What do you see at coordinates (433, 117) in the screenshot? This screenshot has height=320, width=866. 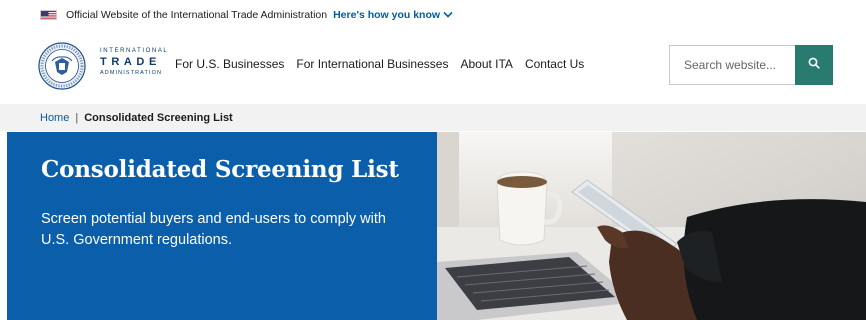 I see `breadcrumb: Home | Consolidated Screening List` at bounding box center [433, 117].